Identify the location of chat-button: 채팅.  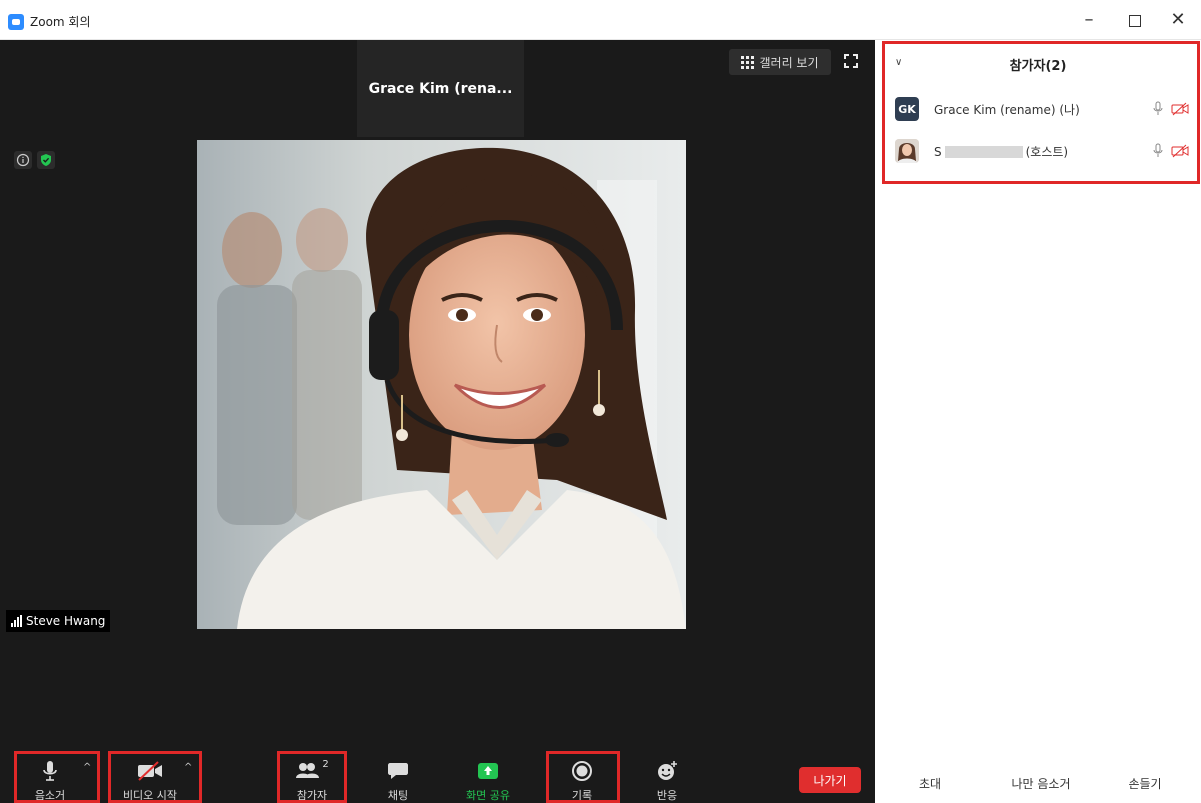
(398, 778).